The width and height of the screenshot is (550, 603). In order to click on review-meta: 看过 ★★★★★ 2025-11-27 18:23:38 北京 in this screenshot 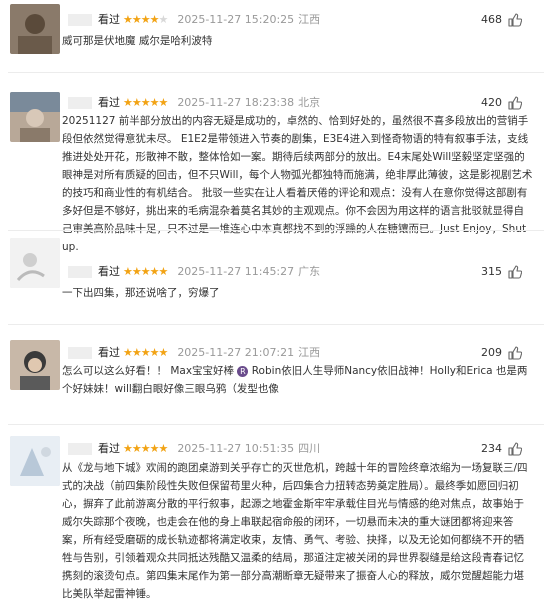, I will do `click(194, 103)`.